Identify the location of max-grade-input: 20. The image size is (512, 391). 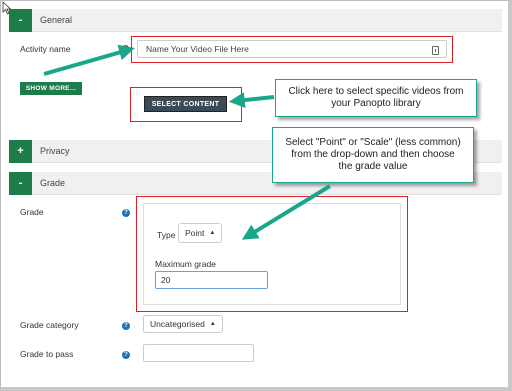
(211, 280).